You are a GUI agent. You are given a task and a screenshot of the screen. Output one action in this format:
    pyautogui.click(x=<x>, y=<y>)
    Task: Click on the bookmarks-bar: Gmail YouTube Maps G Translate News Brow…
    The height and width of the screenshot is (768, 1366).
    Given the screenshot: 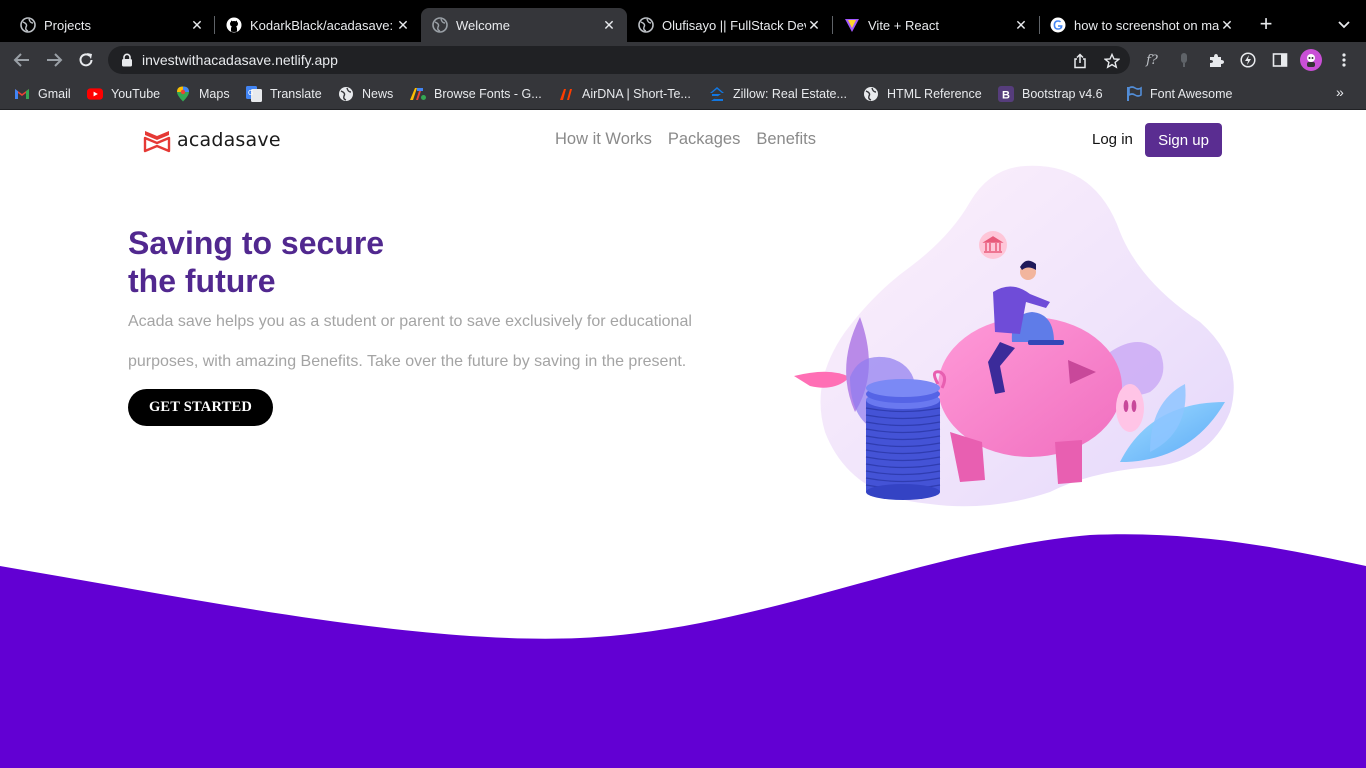 What is the action you would take?
    pyautogui.click(x=683, y=94)
    